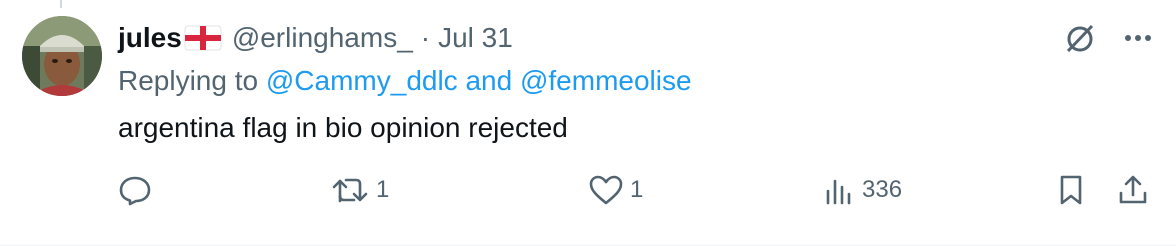 This screenshot has height=246, width=1176. I want to click on bookmark-icon, so click(1071, 190).